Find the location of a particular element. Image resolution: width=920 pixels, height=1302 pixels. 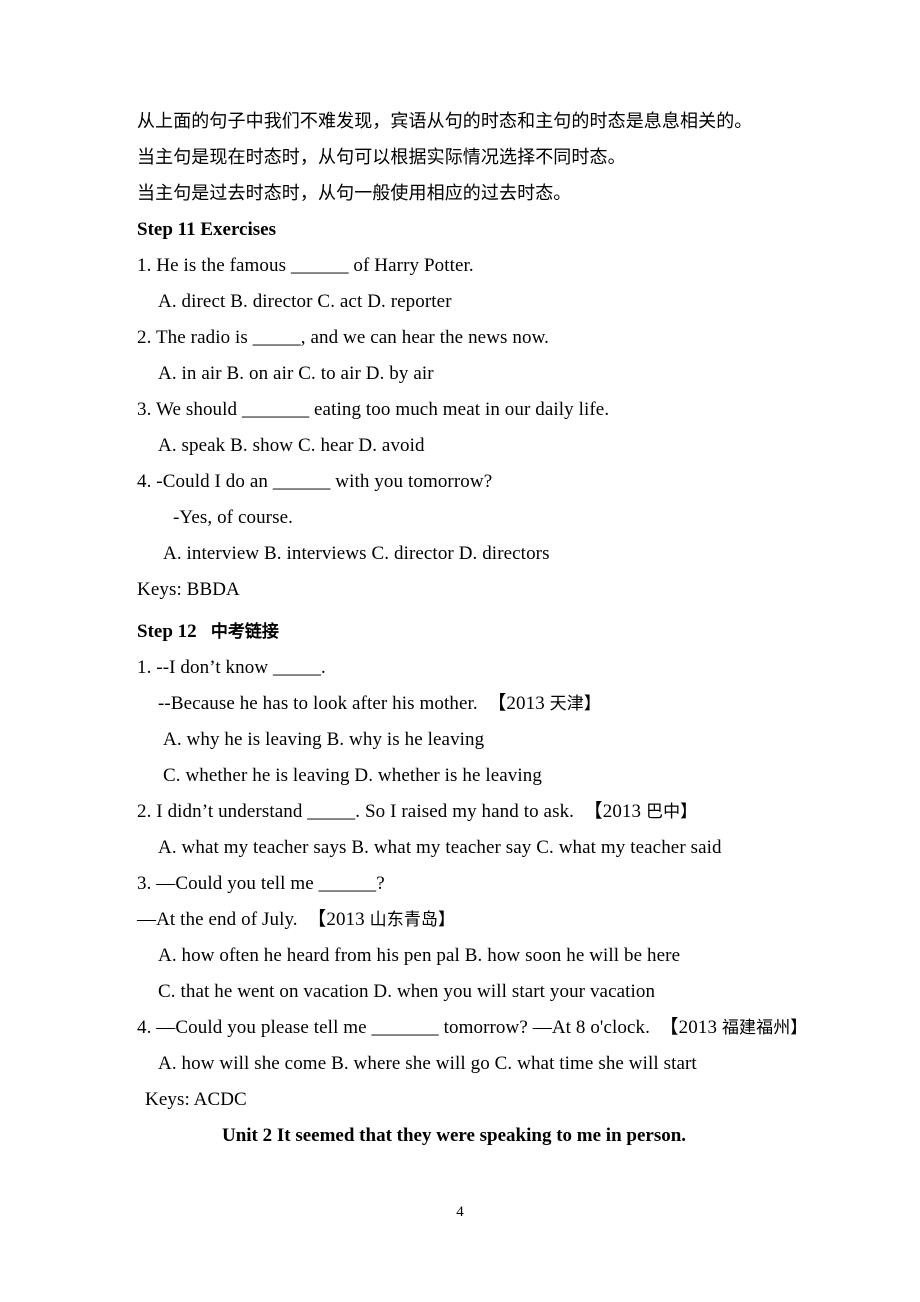

intro-line-2: 当主句是现在时态时，从句可以根据实际情况选择不同时态。 is located at coordinates (381, 157).